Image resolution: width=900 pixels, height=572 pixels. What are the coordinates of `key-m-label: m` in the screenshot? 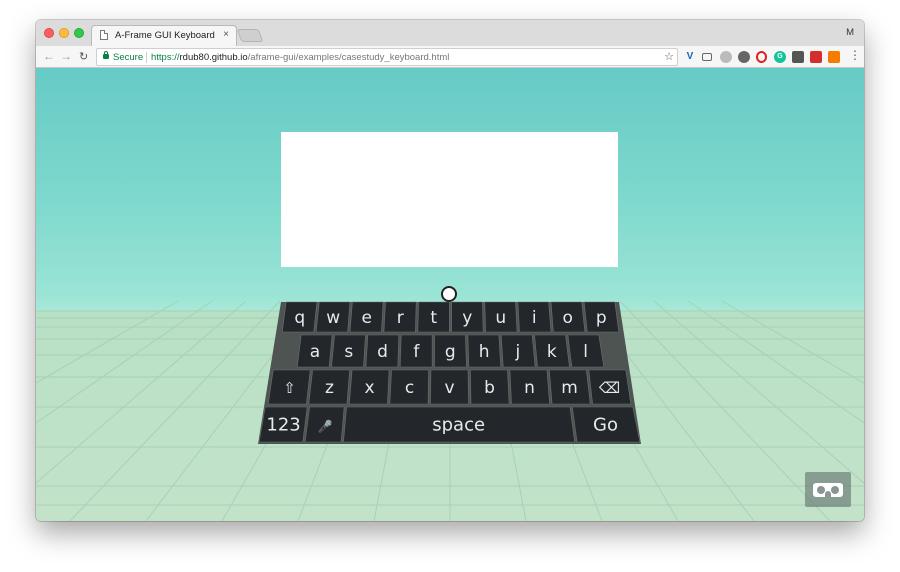 It's located at (569, 388).